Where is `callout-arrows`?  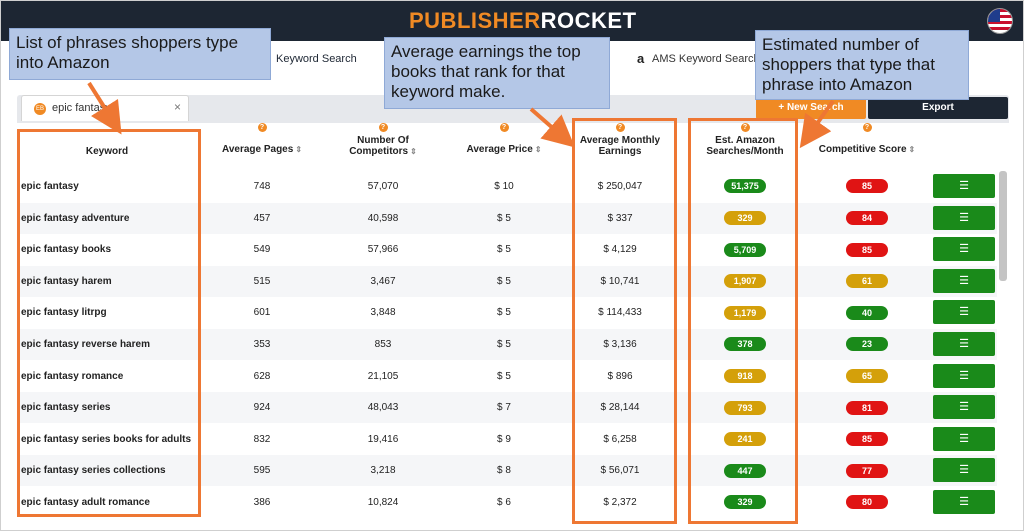 callout-arrows is located at coordinates (461, 115).